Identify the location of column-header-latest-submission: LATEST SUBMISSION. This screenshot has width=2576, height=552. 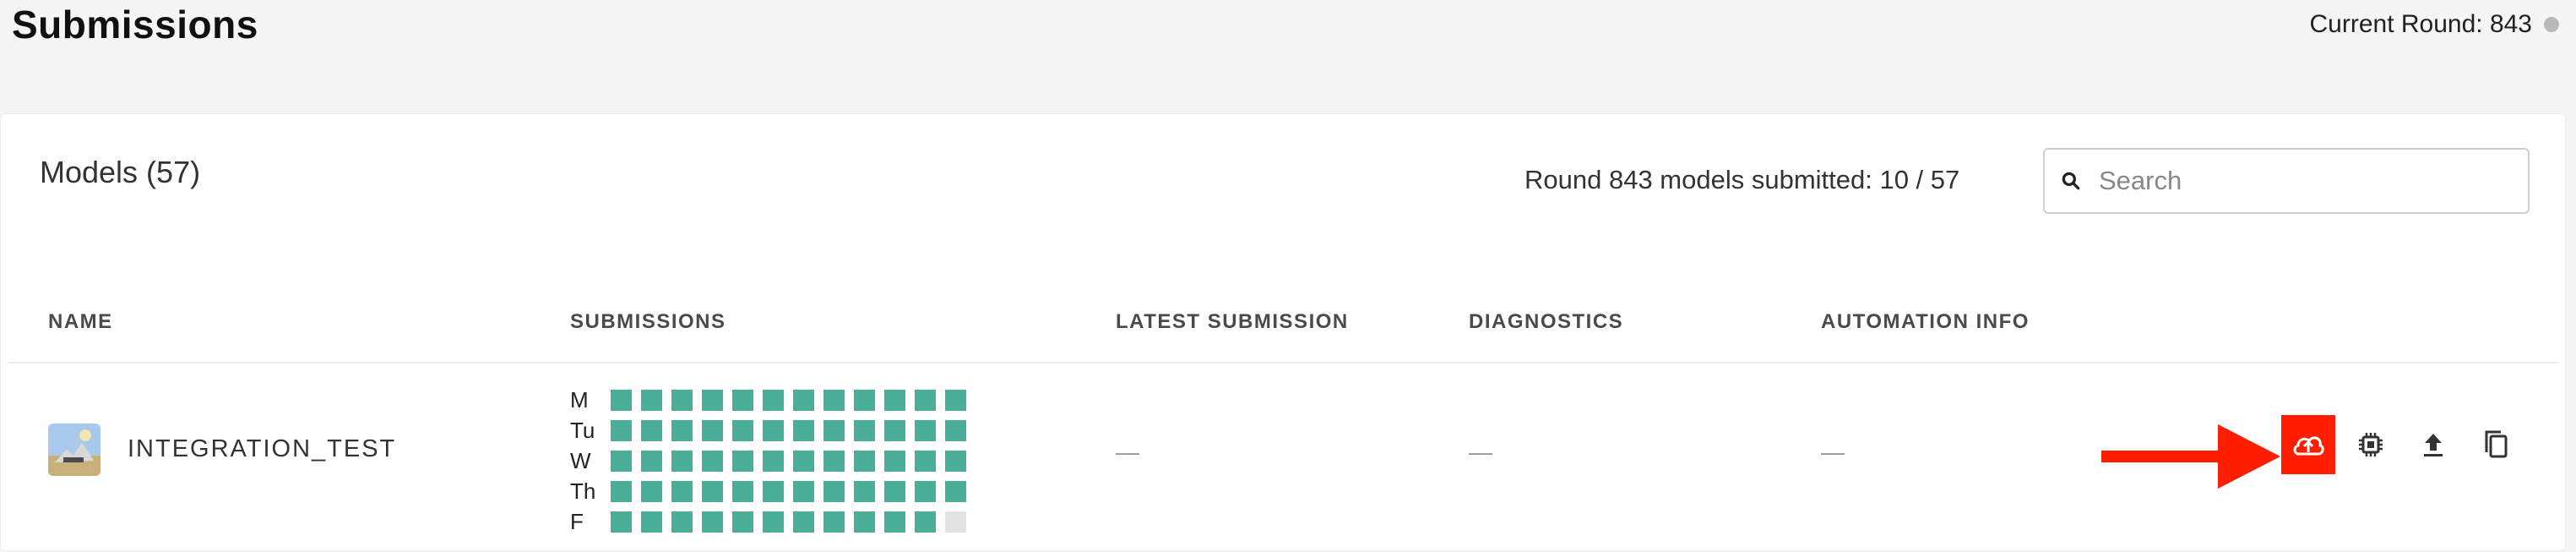
(1232, 322).